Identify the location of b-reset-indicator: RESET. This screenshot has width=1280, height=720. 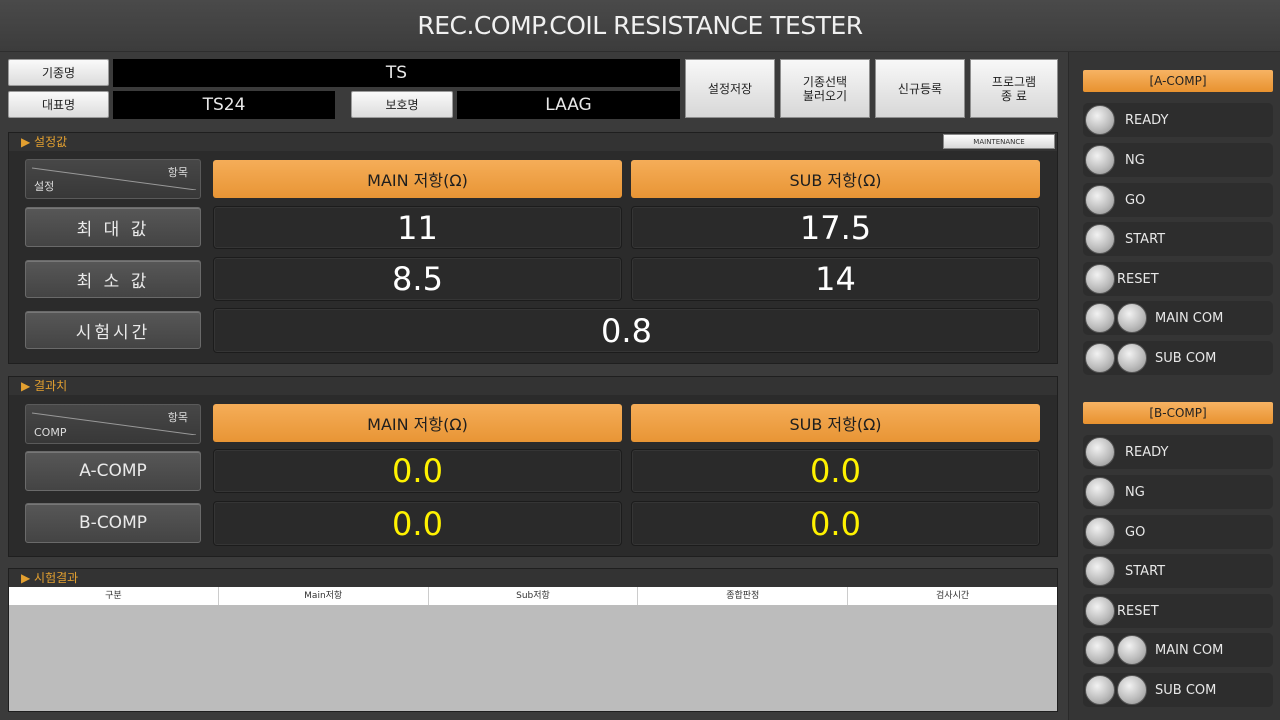
(1178, 611).